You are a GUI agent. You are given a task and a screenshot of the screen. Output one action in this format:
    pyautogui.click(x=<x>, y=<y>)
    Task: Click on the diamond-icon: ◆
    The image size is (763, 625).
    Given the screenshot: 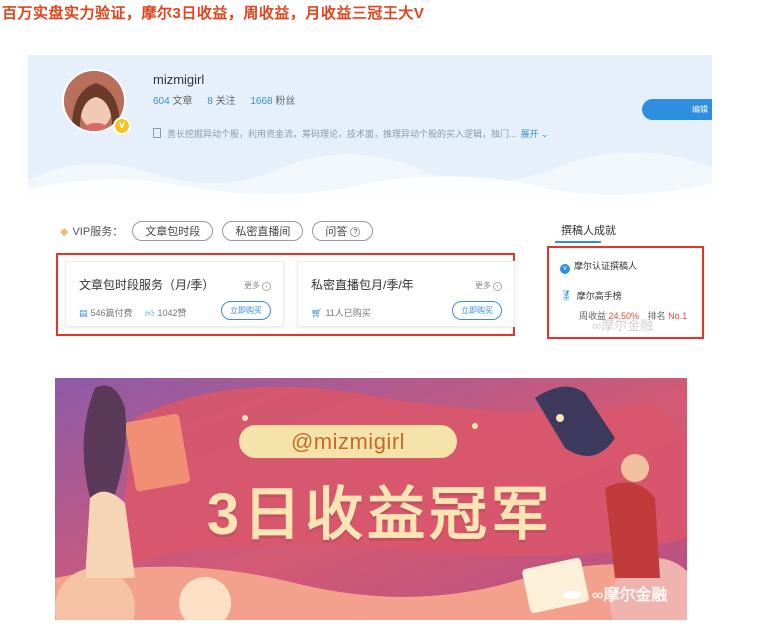 What is the action you would take?
    pyautogui.click(x=64, y=232)
    